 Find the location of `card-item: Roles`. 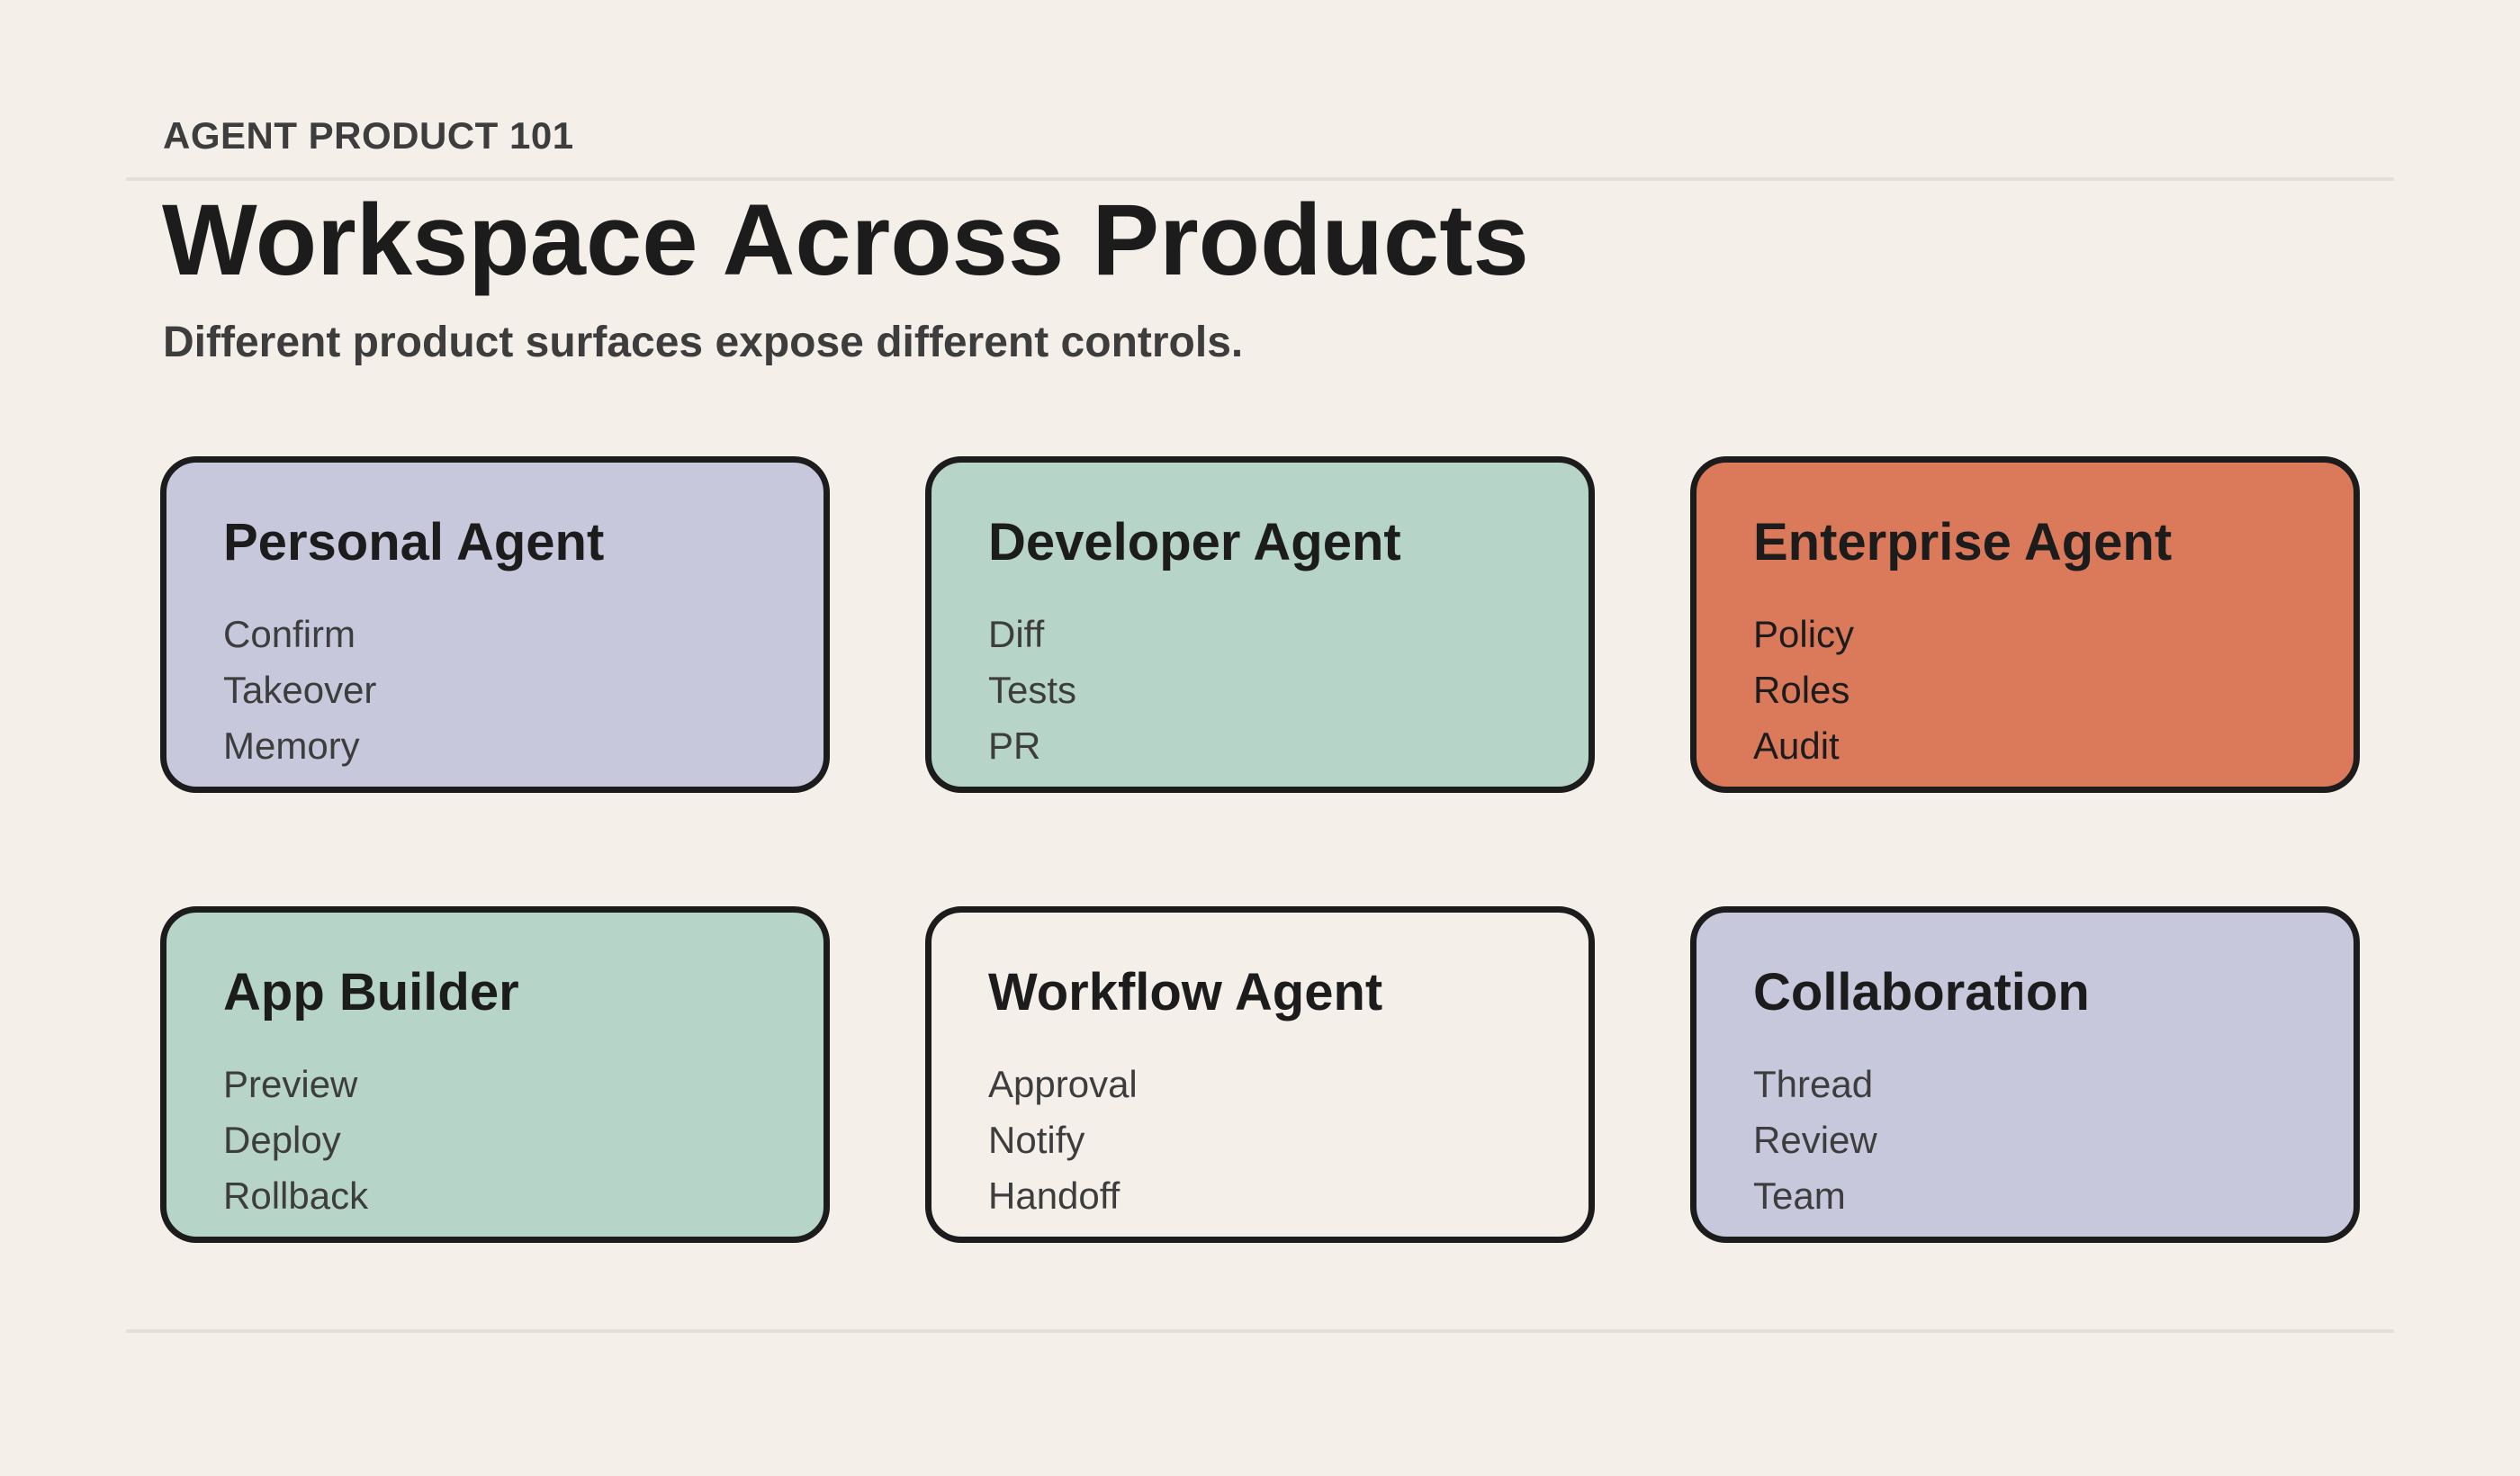

card-item: Roles is located at coordinates (1801, 690).